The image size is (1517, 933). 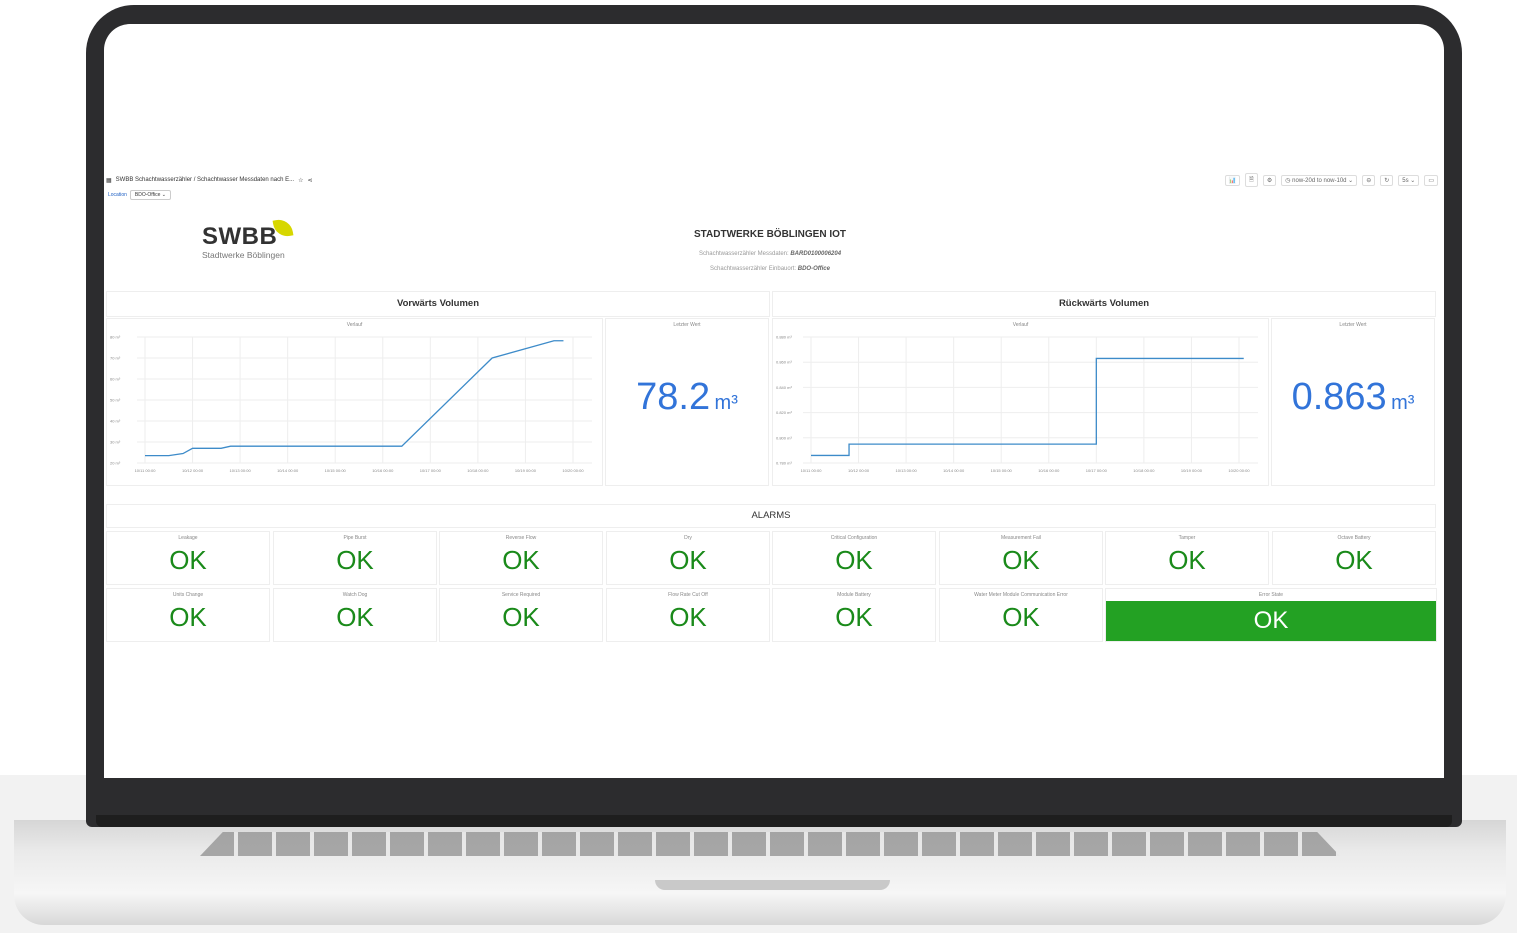 I want to click on y-tick-label: 20 m³, so click(x=115, y=463).